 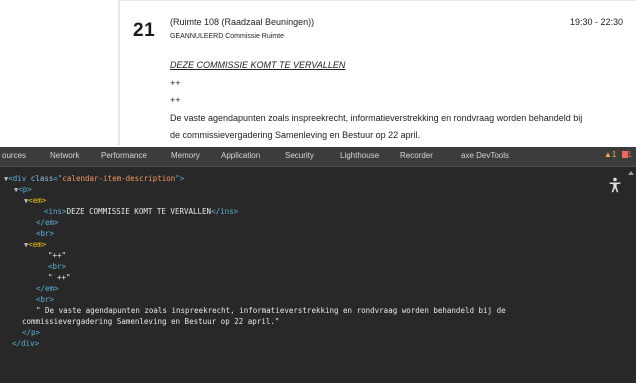 I want to click on tab-application: Application, so click(x=240, y=155).